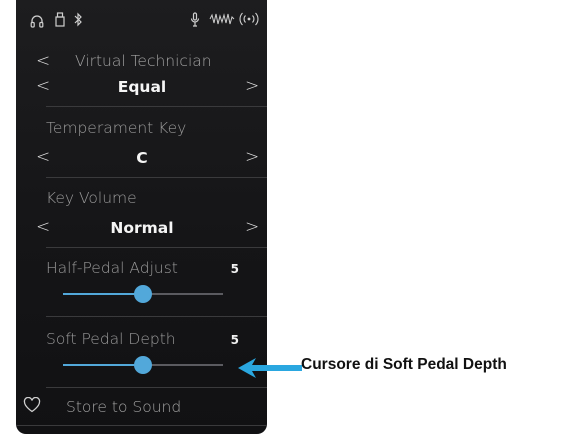 The width and height of the screenshot is (568, 434). Describe the element at coordinates (91, 198) in the screenshot. I see `key-volume-label: Key Volume` at that location.